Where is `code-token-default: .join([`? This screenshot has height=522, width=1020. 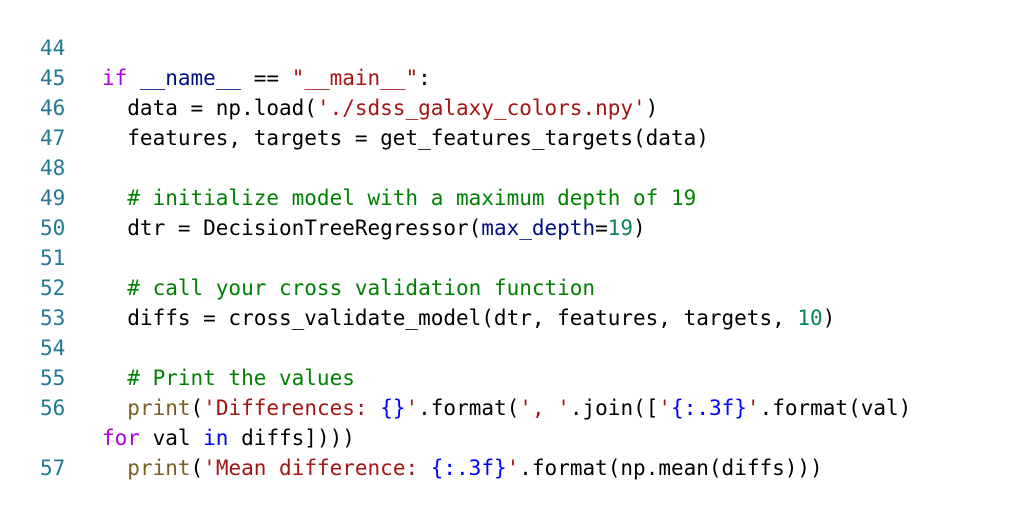 code-token-default: .join([ is located at coordinates (614, 408).